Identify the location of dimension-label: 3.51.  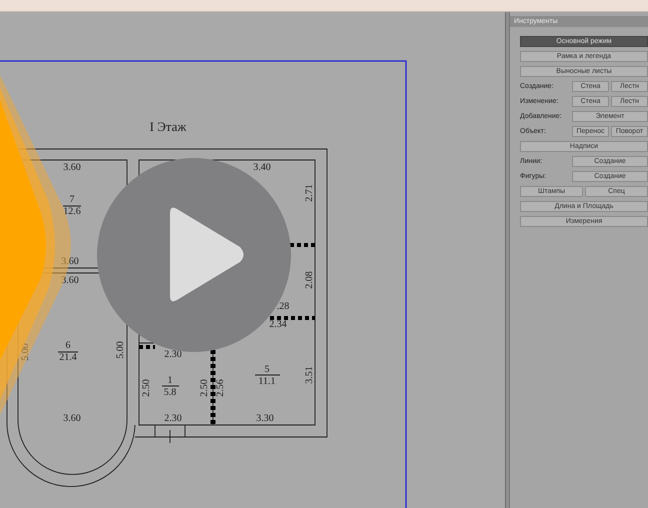
(309, 375).